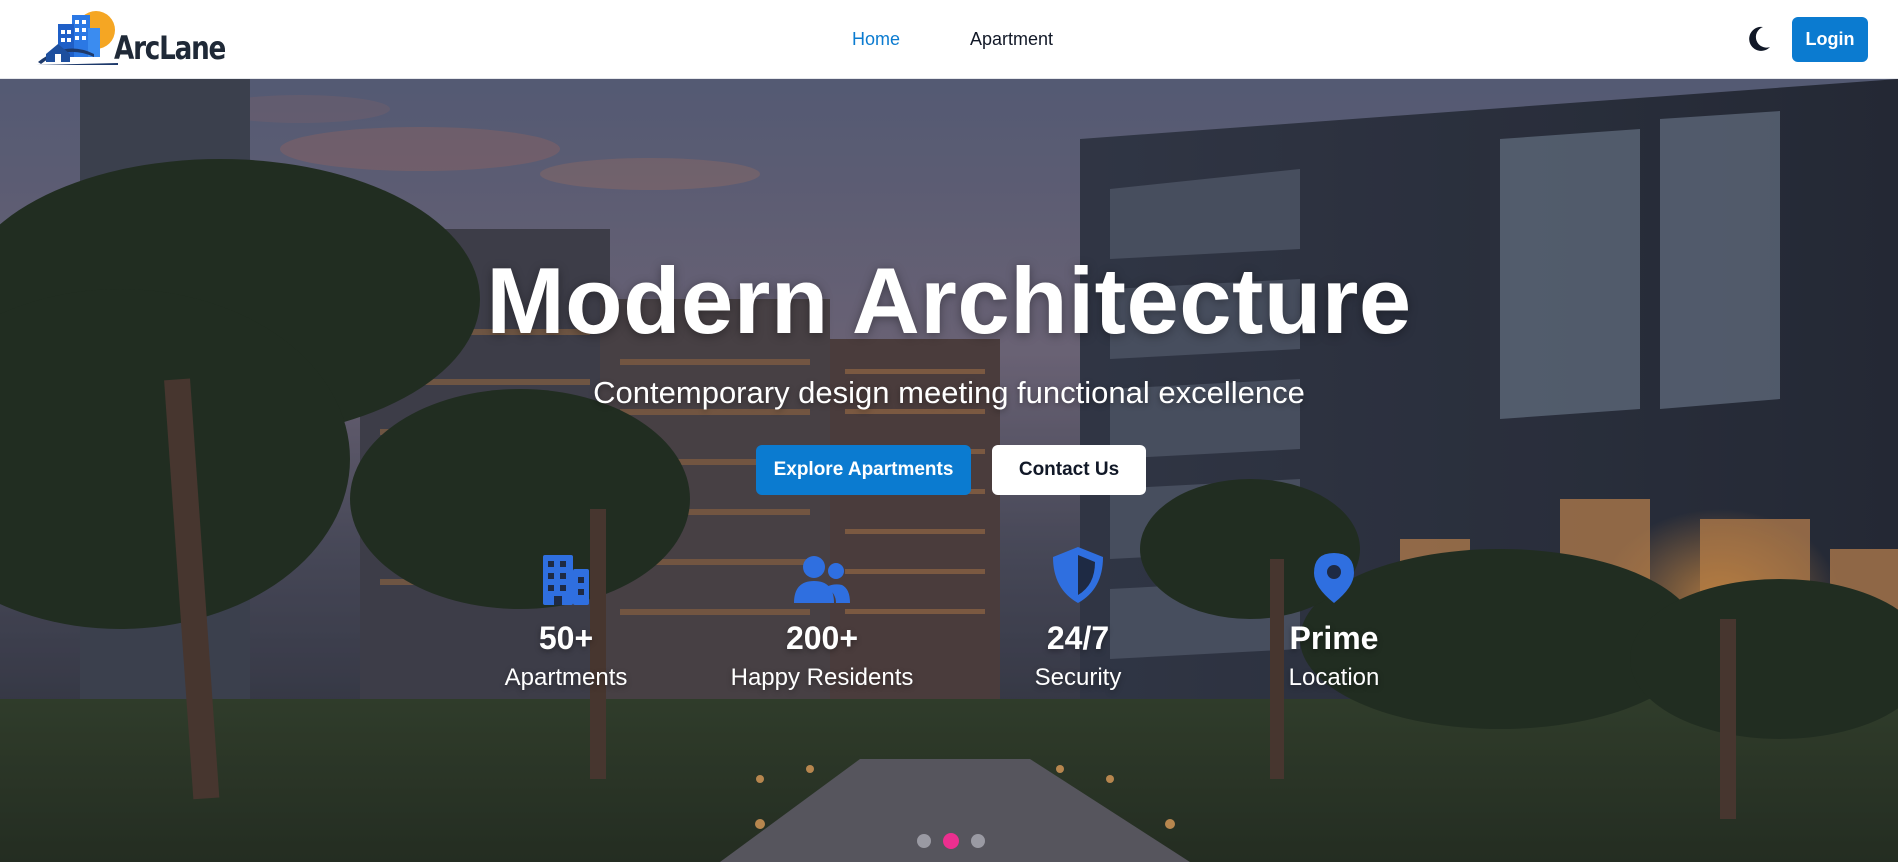 The image size is (1898, 862). Describe the element at coordinates (1334, 677) in the screenshot. I see `stat-label: Location` at that location.